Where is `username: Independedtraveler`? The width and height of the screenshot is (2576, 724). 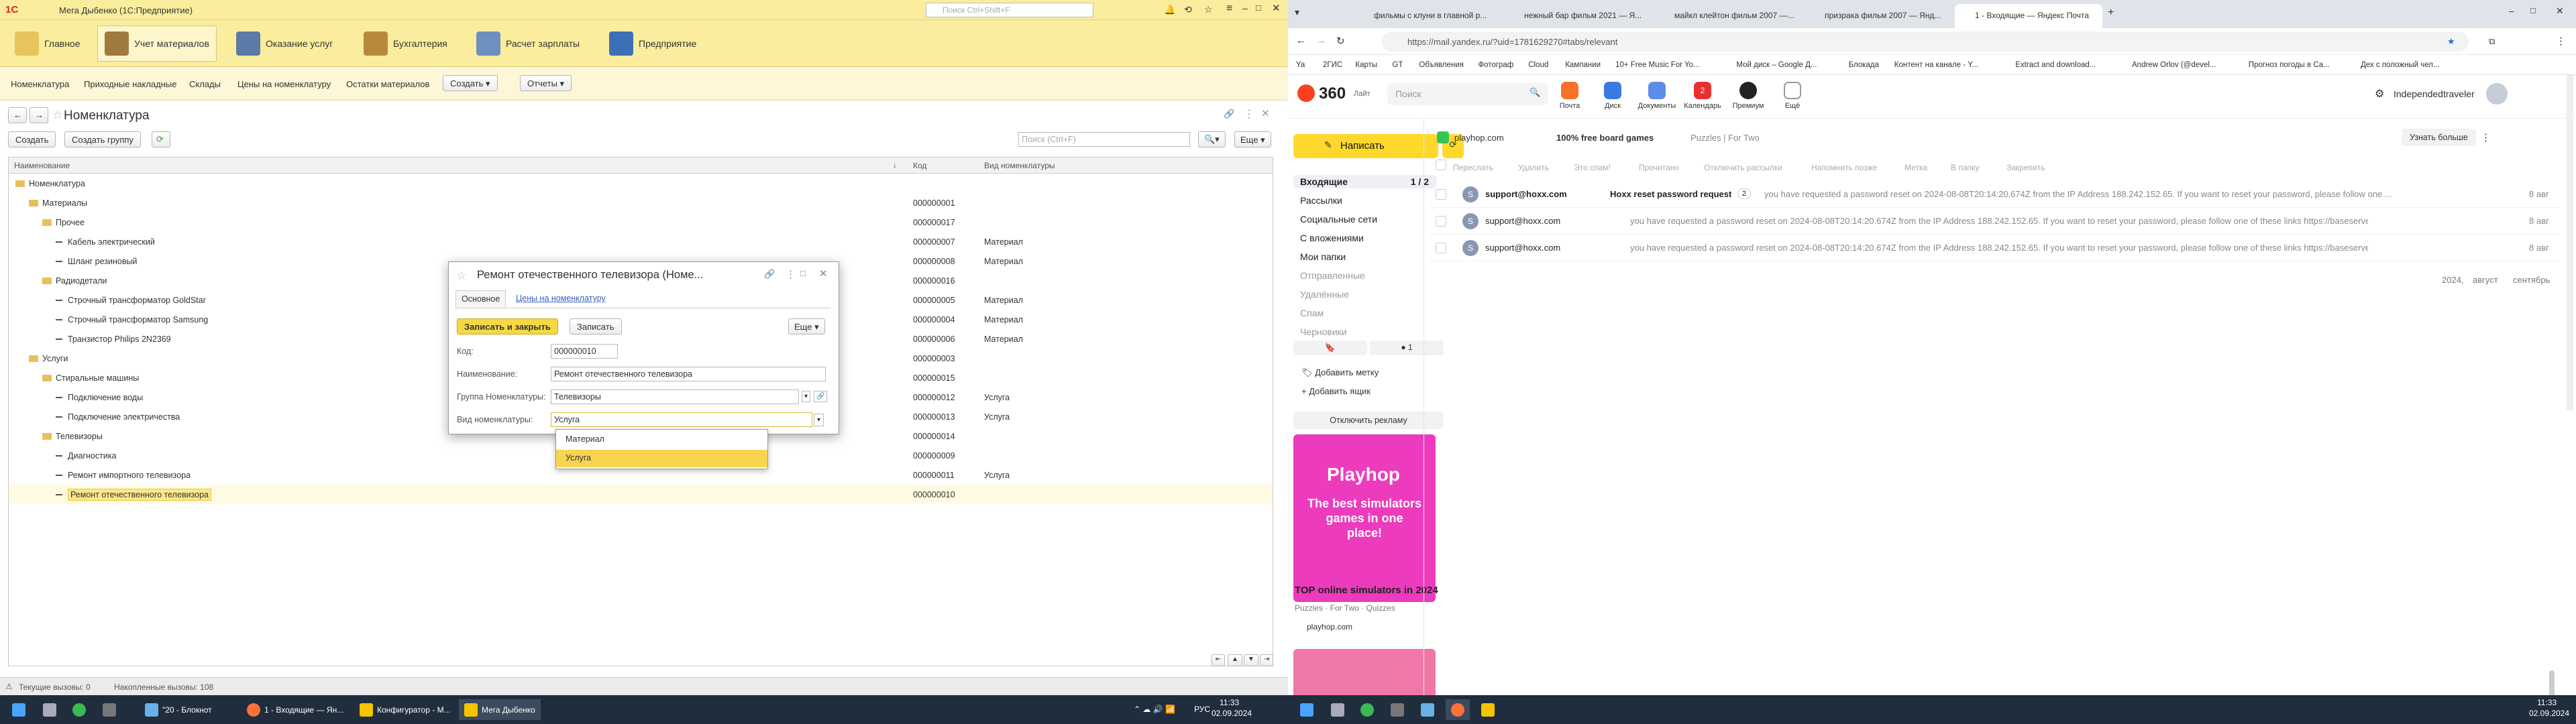 username: Independedtraveler is located at coordinates (2434, 93).